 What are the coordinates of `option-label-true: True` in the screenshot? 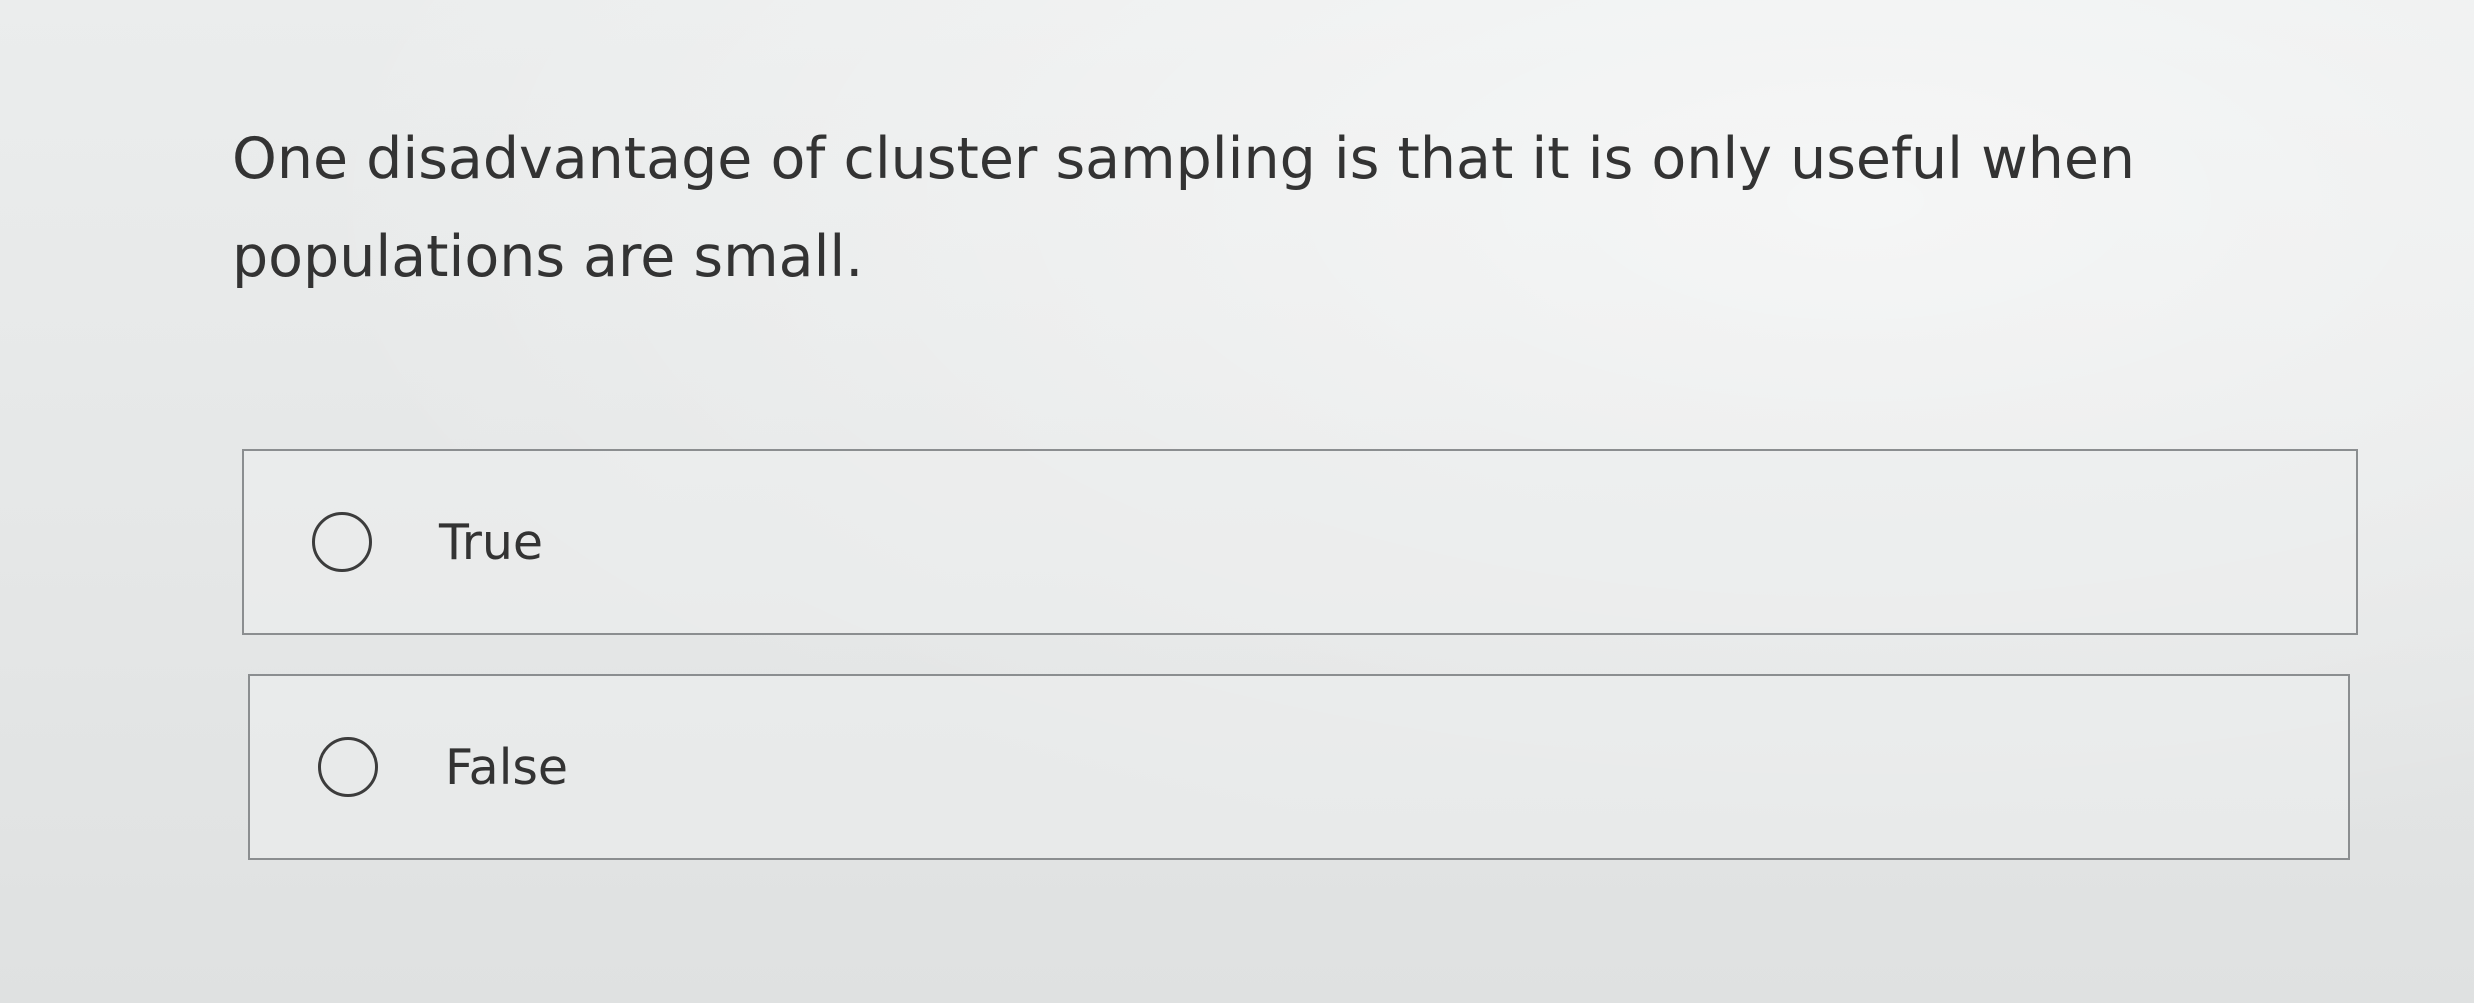 It's located at (491, 542).